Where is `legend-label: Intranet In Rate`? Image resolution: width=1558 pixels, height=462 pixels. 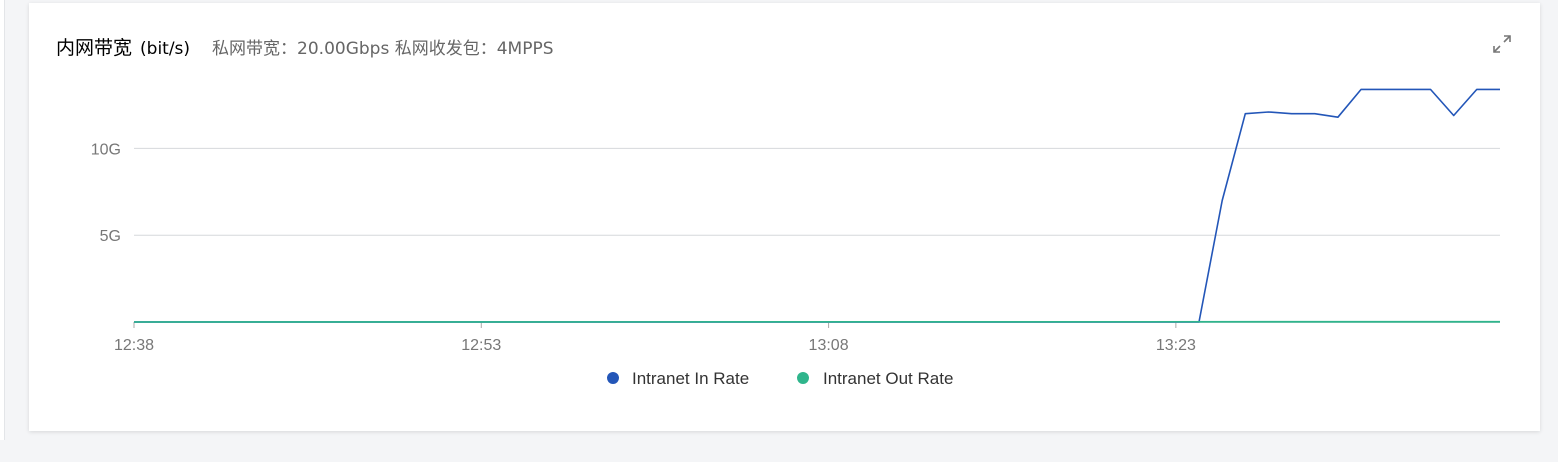
legend-label: Intranet In Rate is located at coordinates (690, 378).